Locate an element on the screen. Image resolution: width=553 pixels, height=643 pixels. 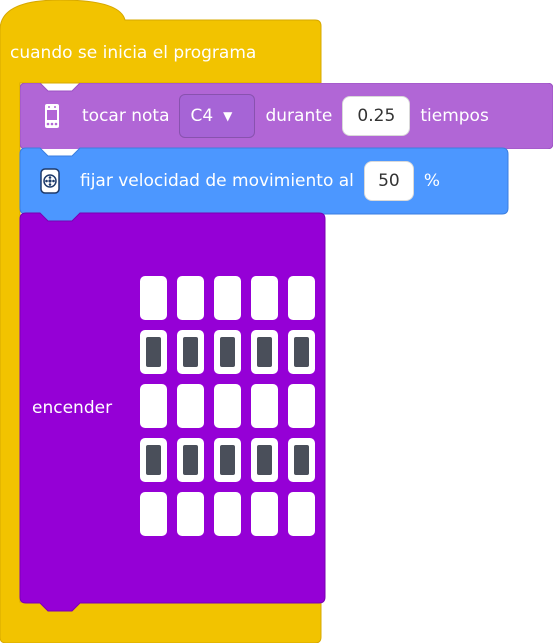
chevron-down-icon: ▼ is located at coordinates (228, 116).